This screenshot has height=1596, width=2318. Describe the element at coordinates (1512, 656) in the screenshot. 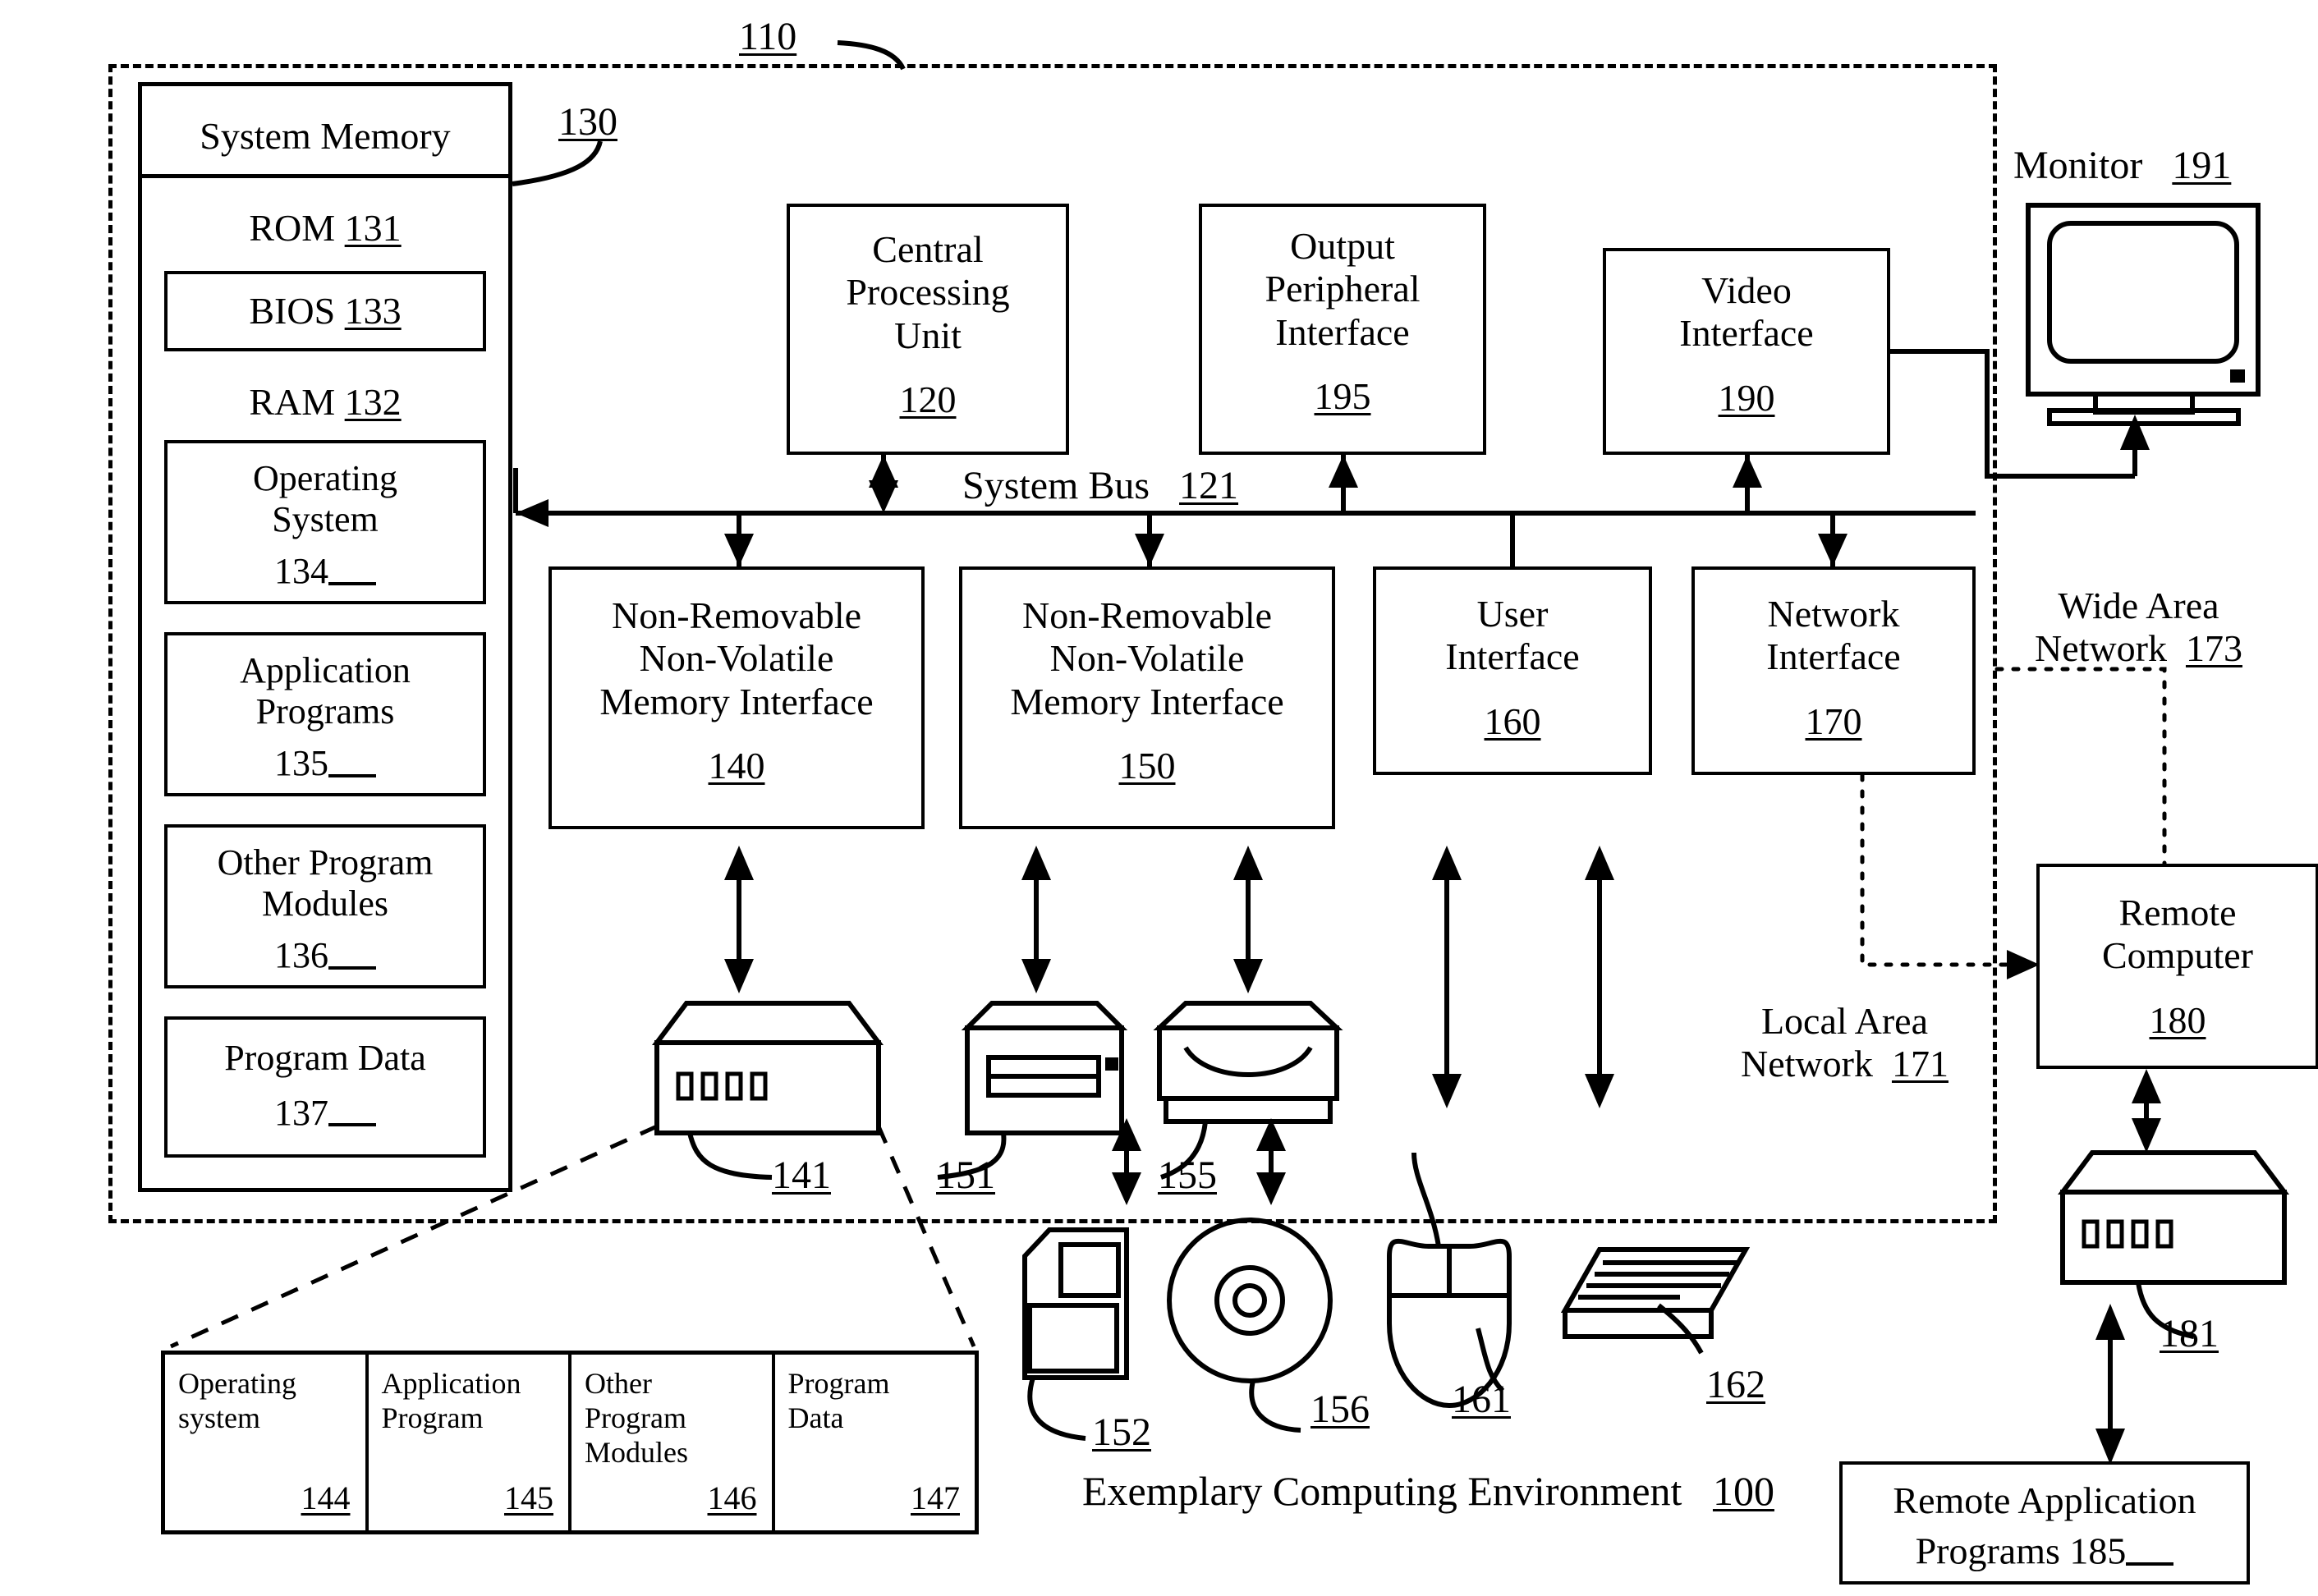

I see `if160-line2: Interface` at that location.